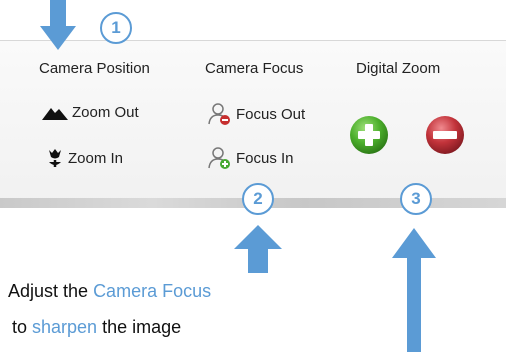 This screenshot has width=506, height=362. I want to click on caption-text: to, so click(22, 327).